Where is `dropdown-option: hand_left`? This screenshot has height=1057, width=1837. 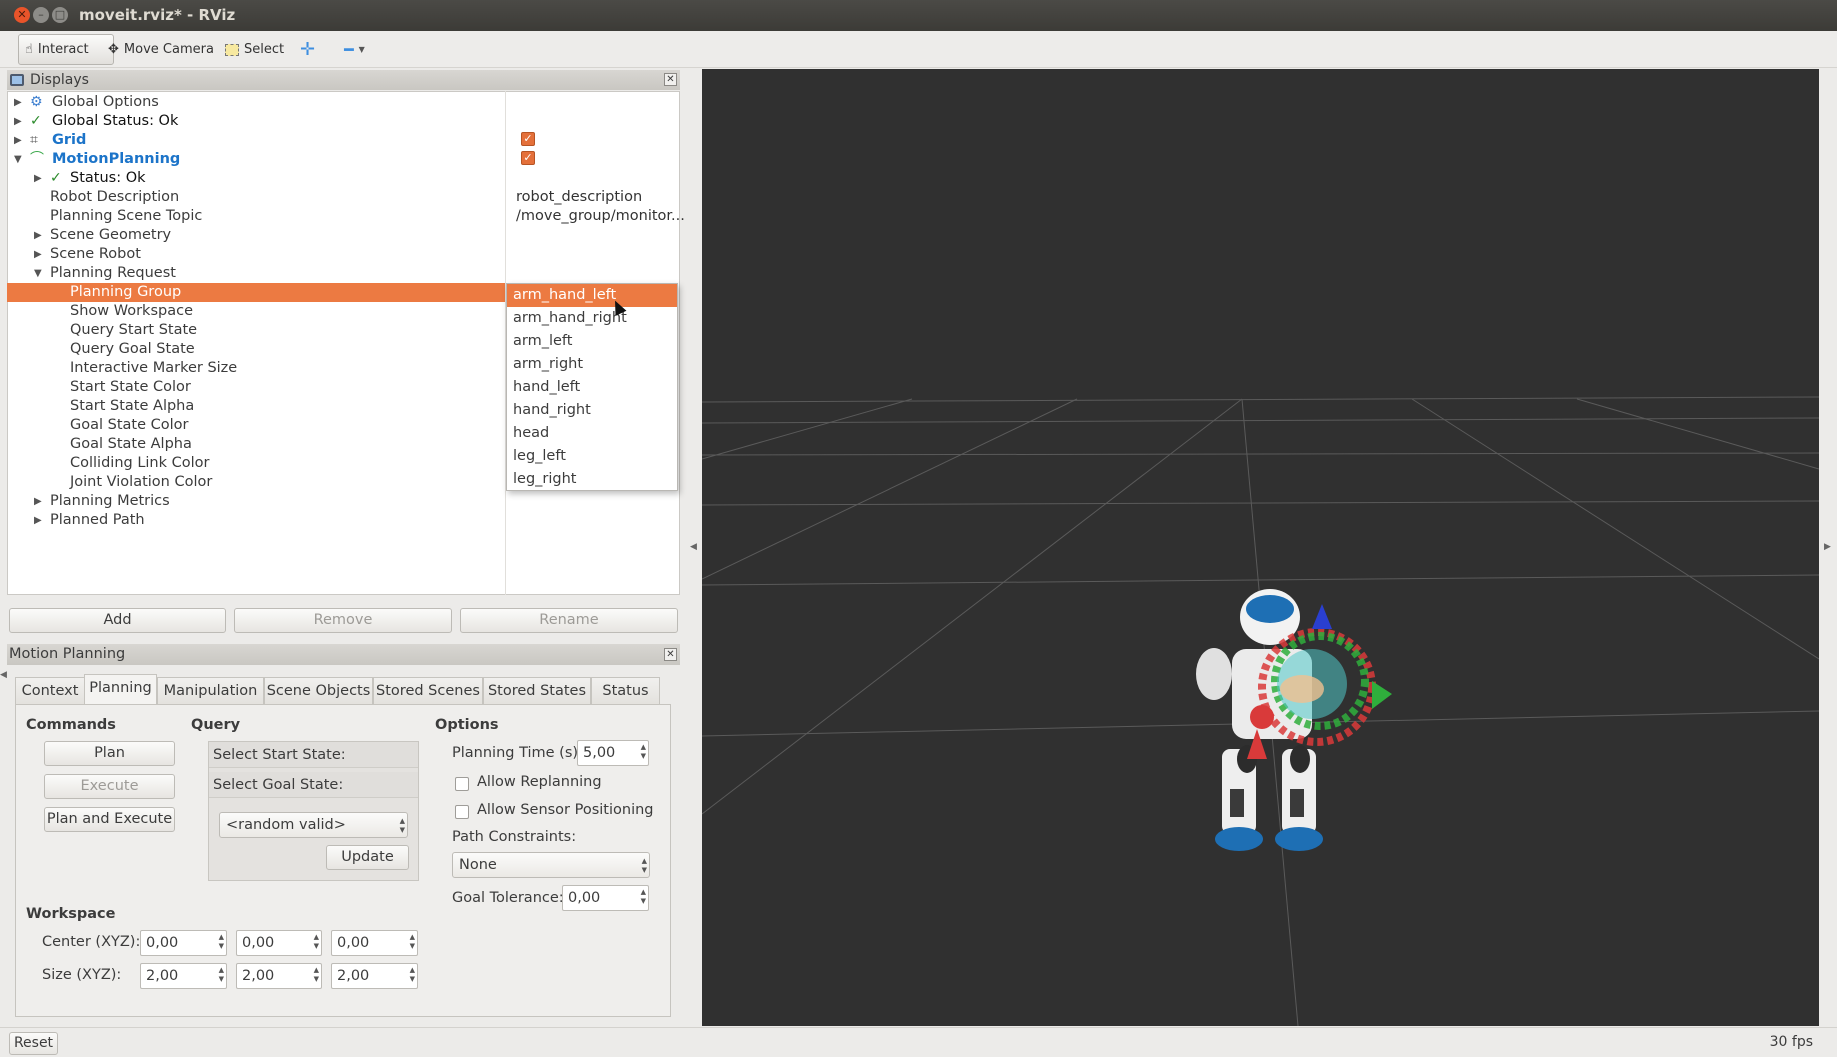
dropdown-option: hand_left is located at coordinates (592, 387).